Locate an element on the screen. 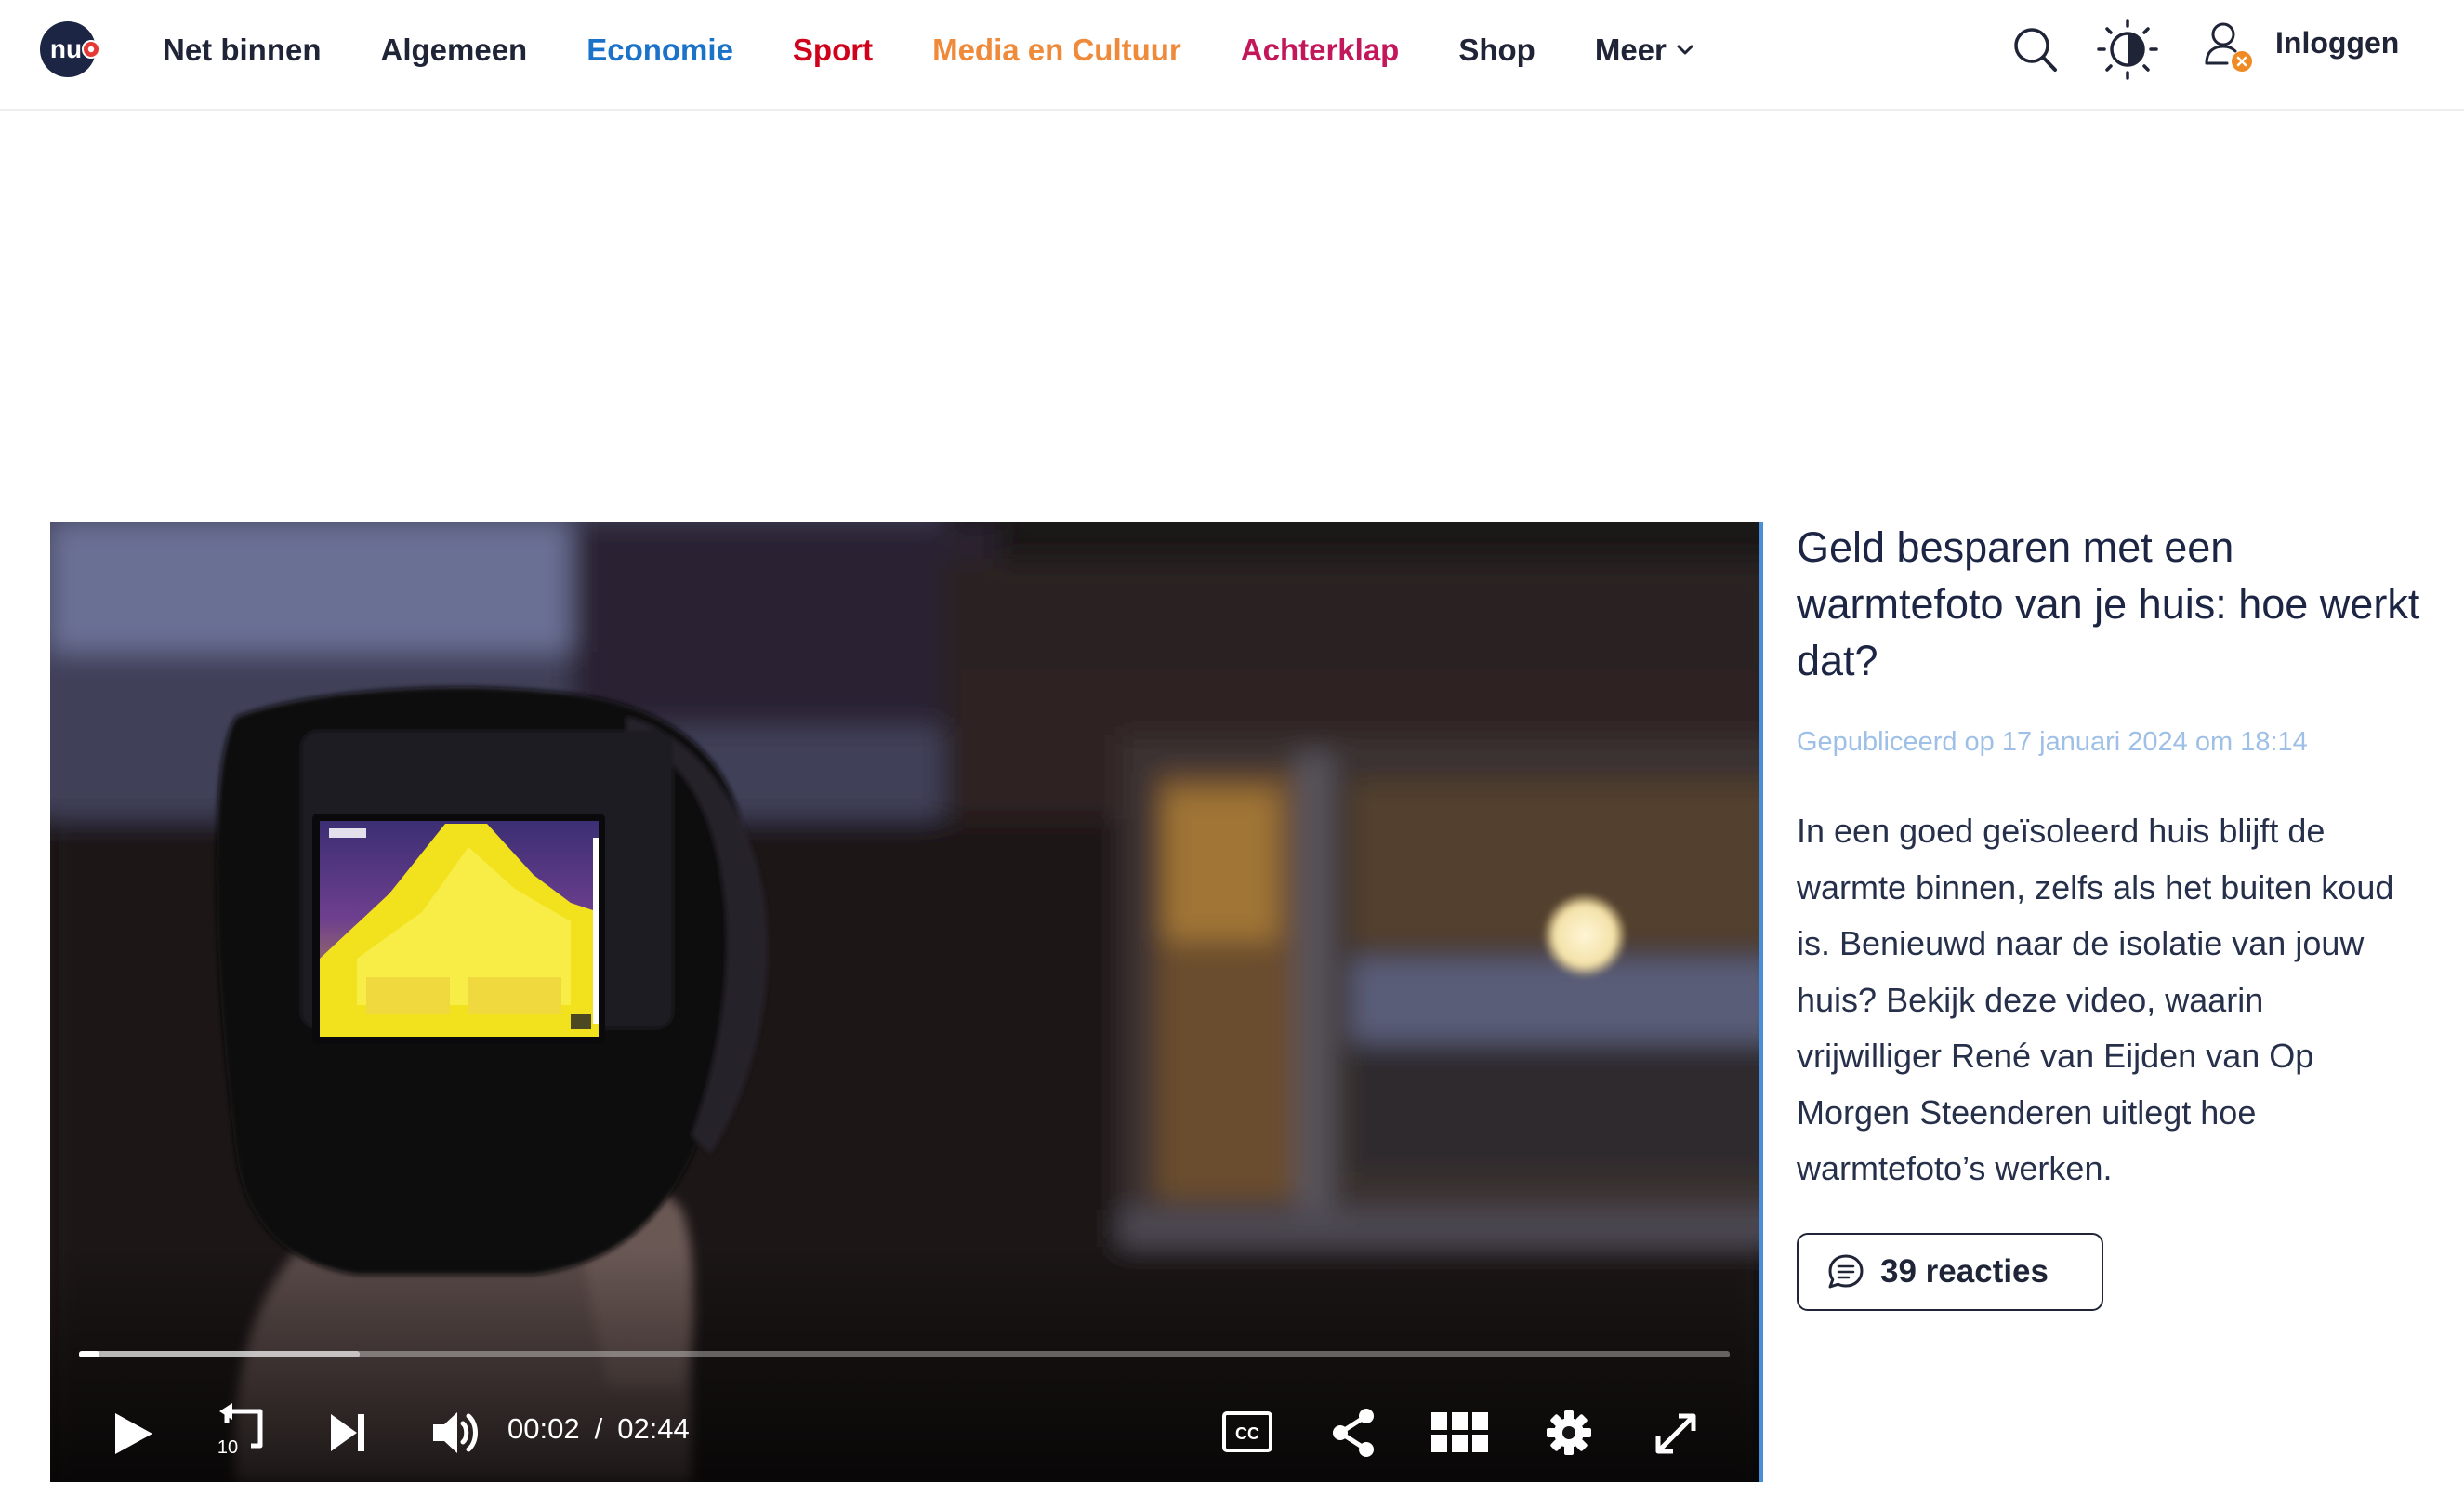  duration: 02:44 is located at coordinates (654, 1429).